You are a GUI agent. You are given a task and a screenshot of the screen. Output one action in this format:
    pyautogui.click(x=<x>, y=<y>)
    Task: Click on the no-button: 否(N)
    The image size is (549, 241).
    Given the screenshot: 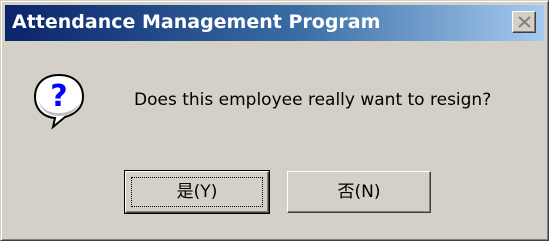 What is the action you would take?
    pyautogui.click(x=359, y=192)
    